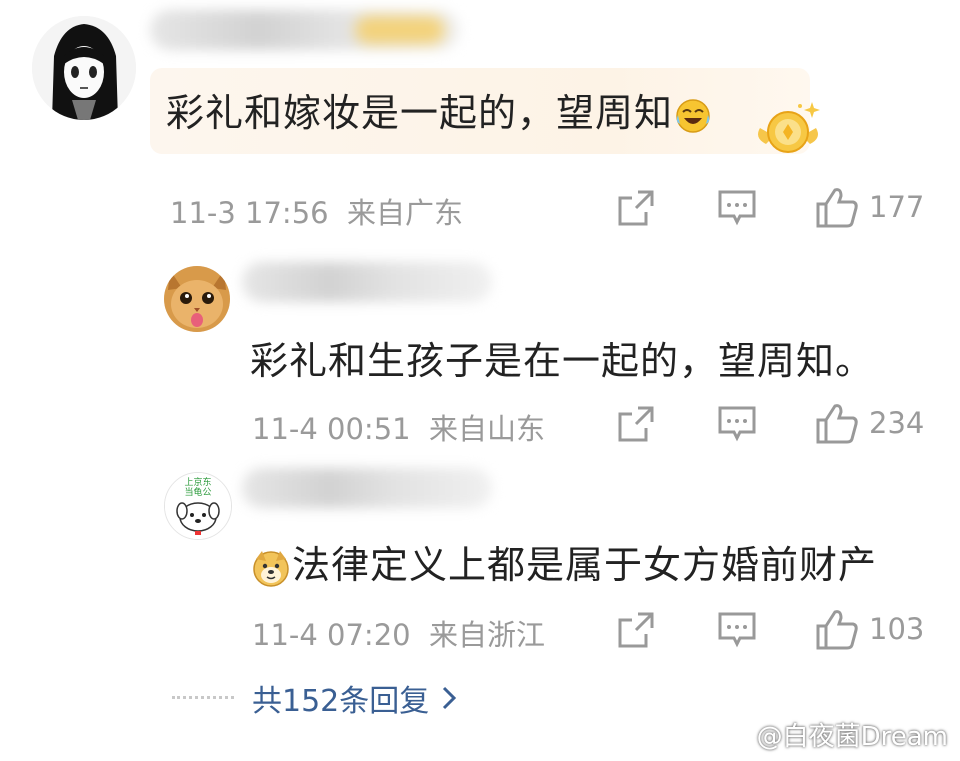 The width and height of the screenshot is (960, 761). Describe the element at coordinates (341, 701) in the screenshot. I see `replies-count-label: 共152条回复` at that location.